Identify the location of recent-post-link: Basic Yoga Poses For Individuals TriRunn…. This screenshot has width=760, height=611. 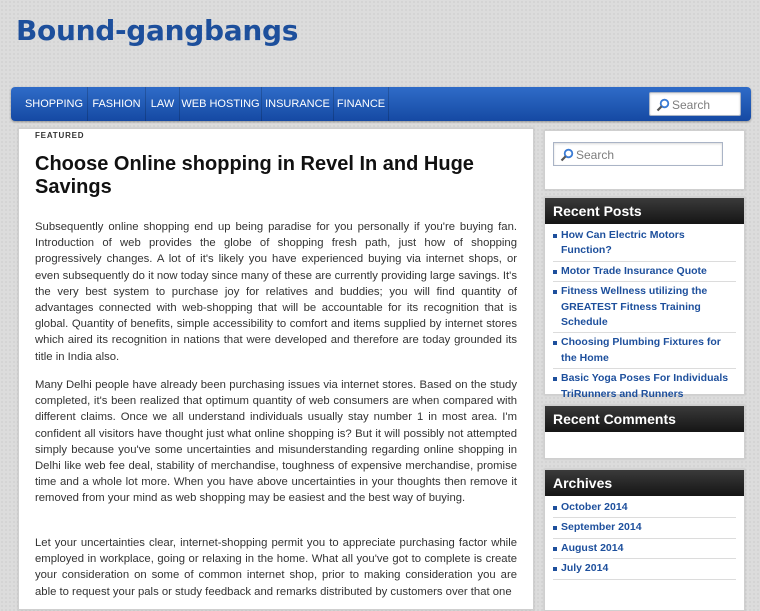
(644, 388).